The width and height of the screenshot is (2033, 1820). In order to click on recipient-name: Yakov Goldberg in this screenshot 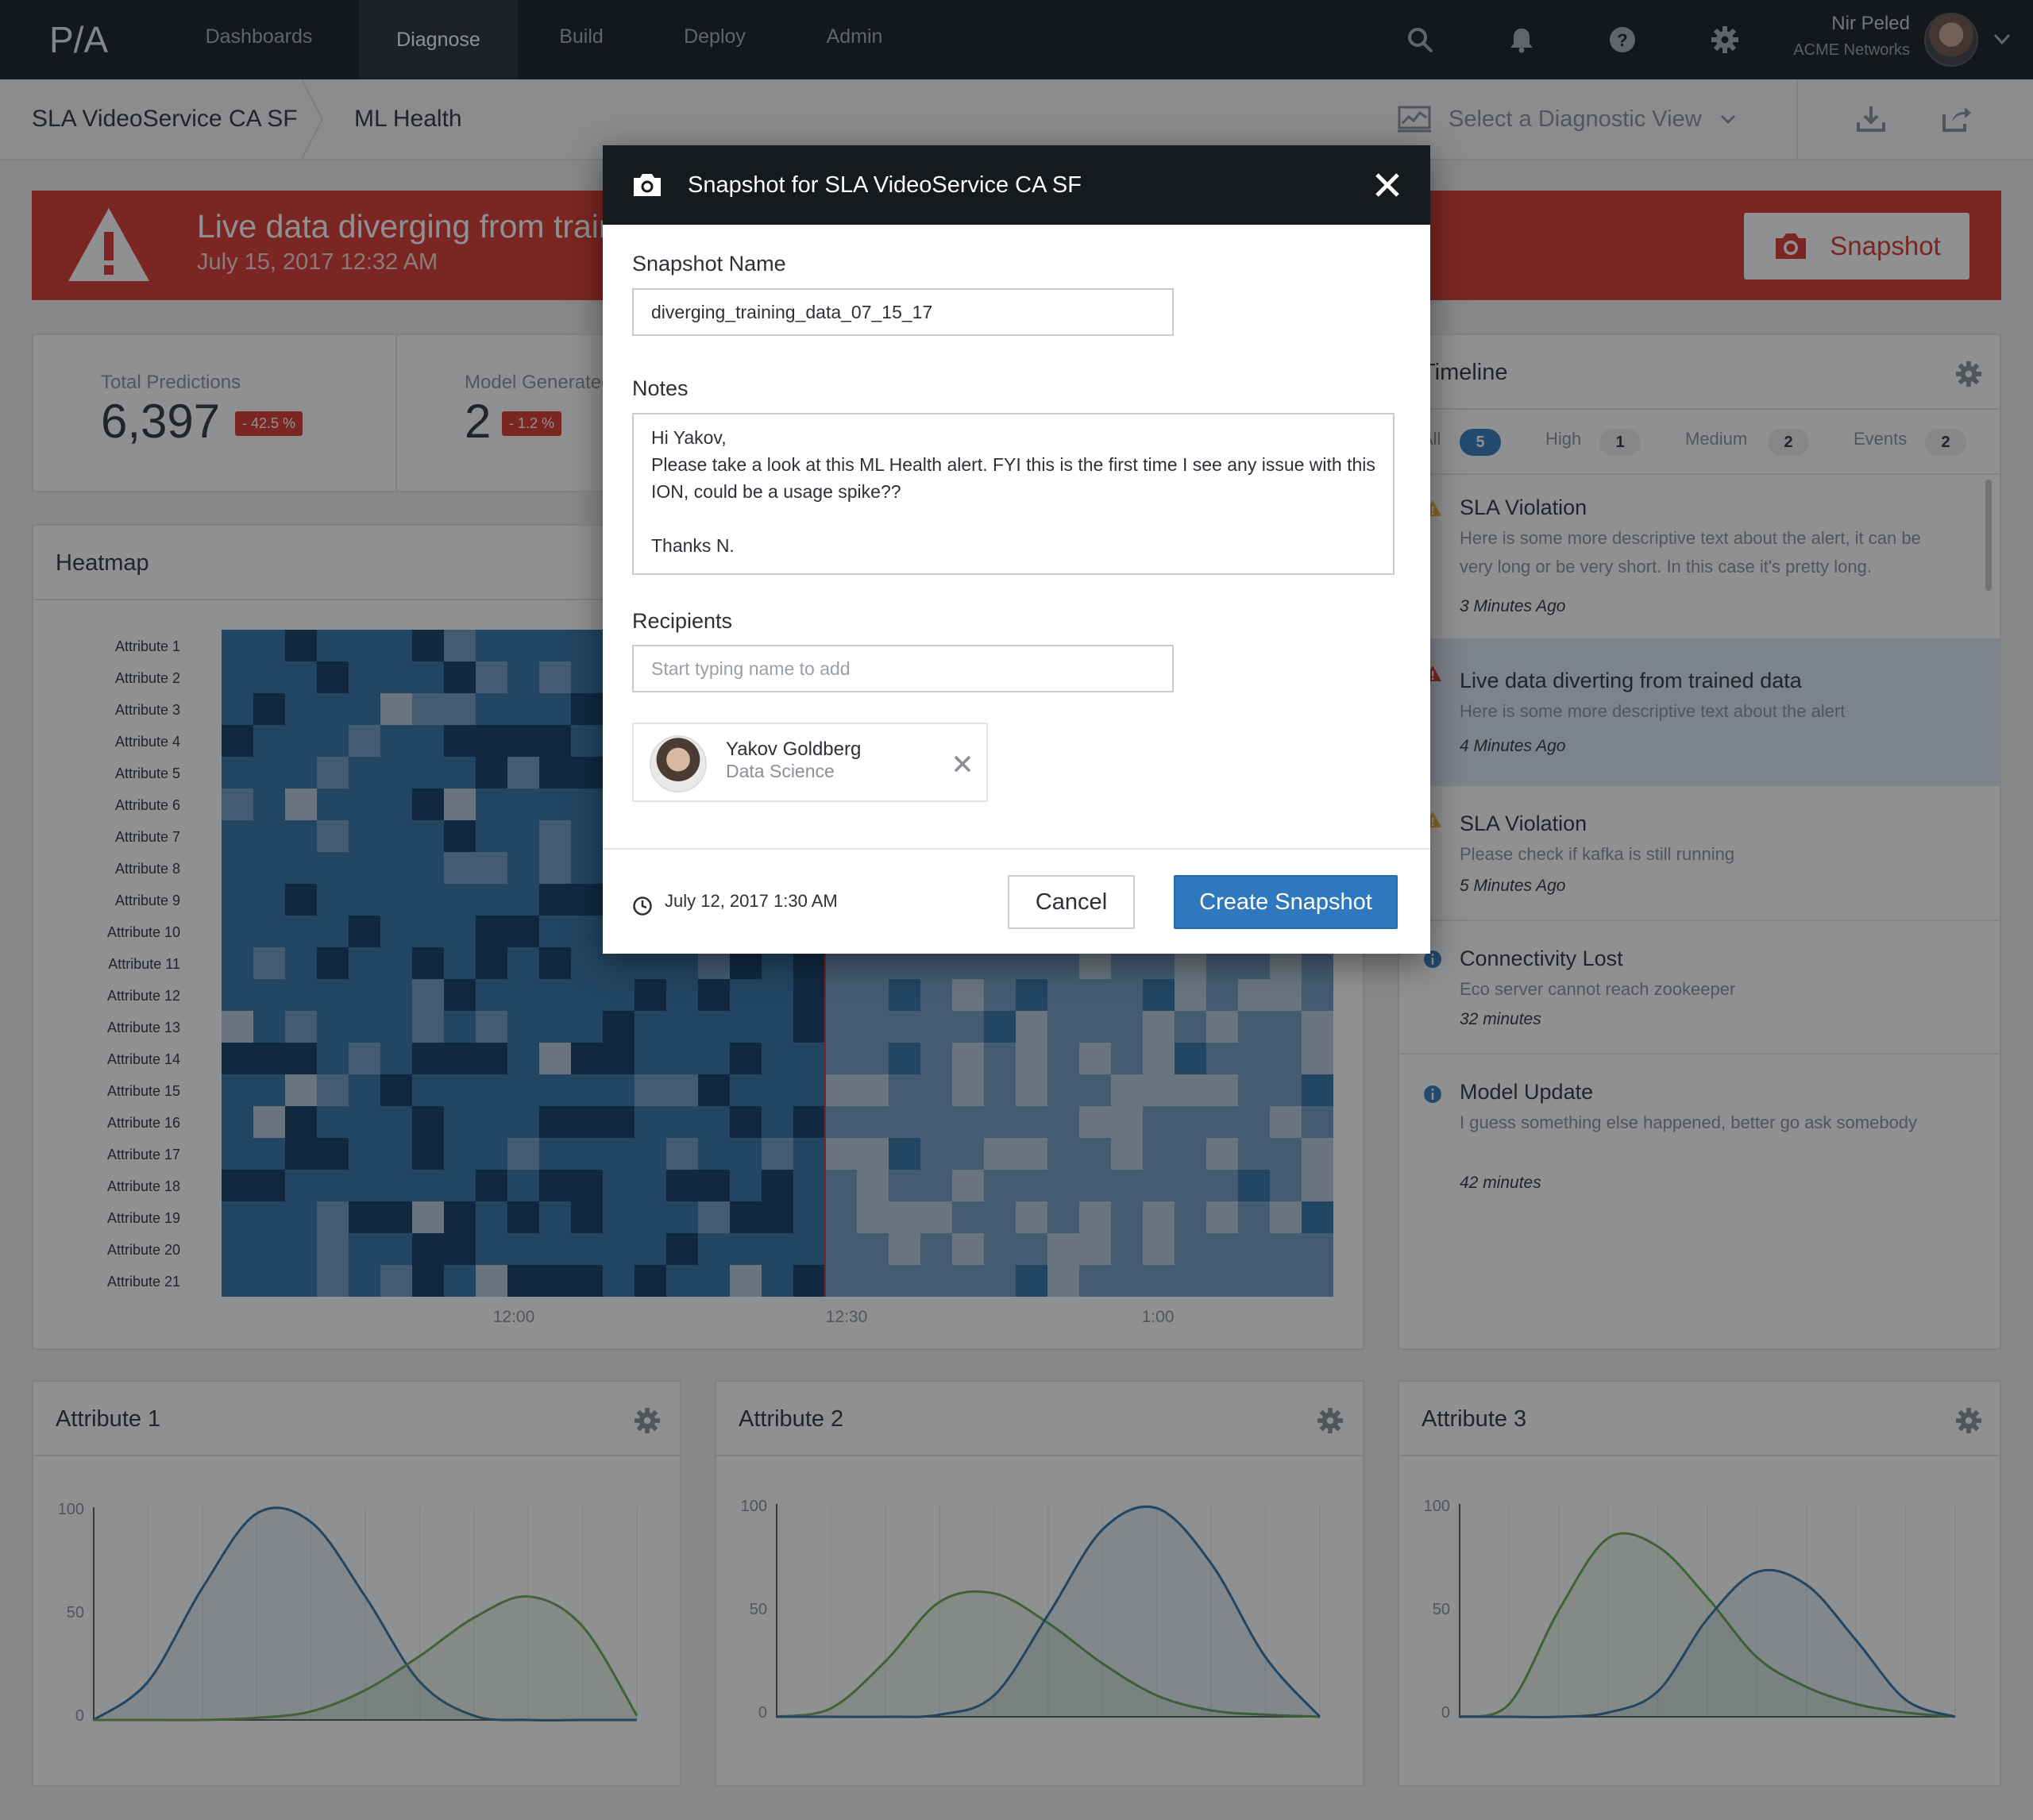, I will do `click(794, 749)`.